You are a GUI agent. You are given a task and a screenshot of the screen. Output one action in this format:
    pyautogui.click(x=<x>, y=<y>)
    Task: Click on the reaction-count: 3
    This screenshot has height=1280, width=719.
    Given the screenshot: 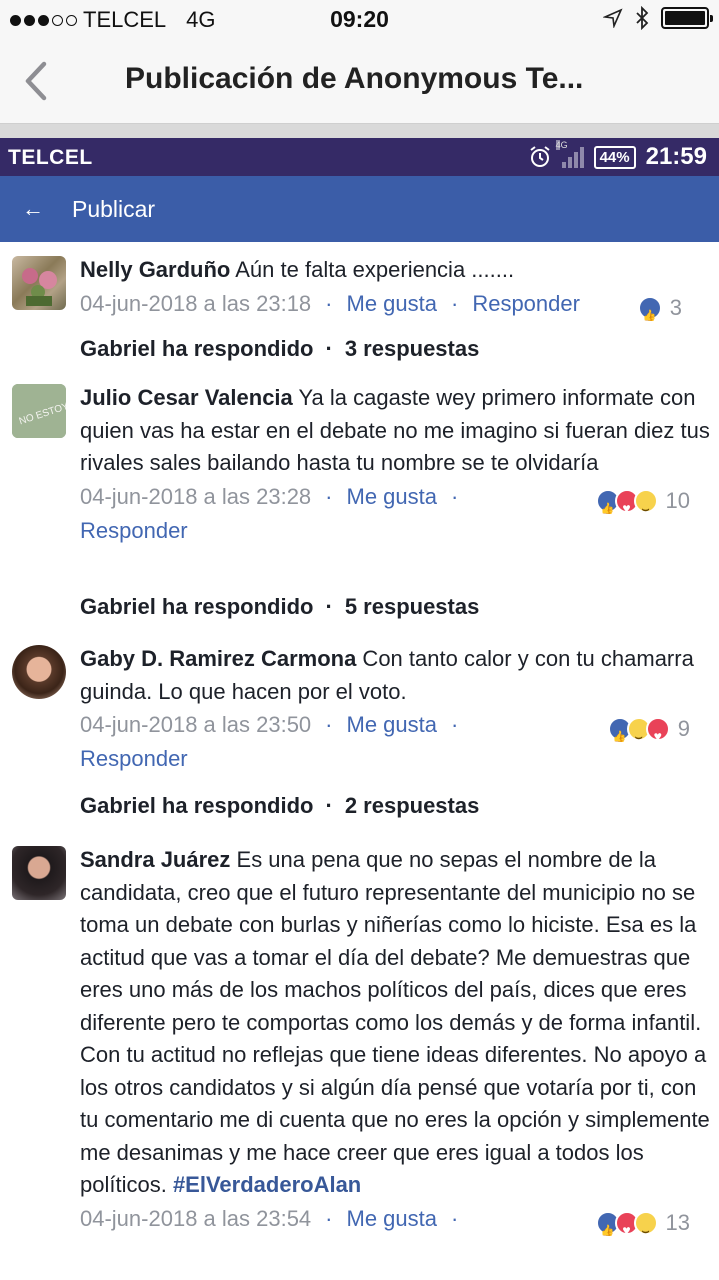 What is the action you would take?
    pyautogui.click(x=675, y=307)
    